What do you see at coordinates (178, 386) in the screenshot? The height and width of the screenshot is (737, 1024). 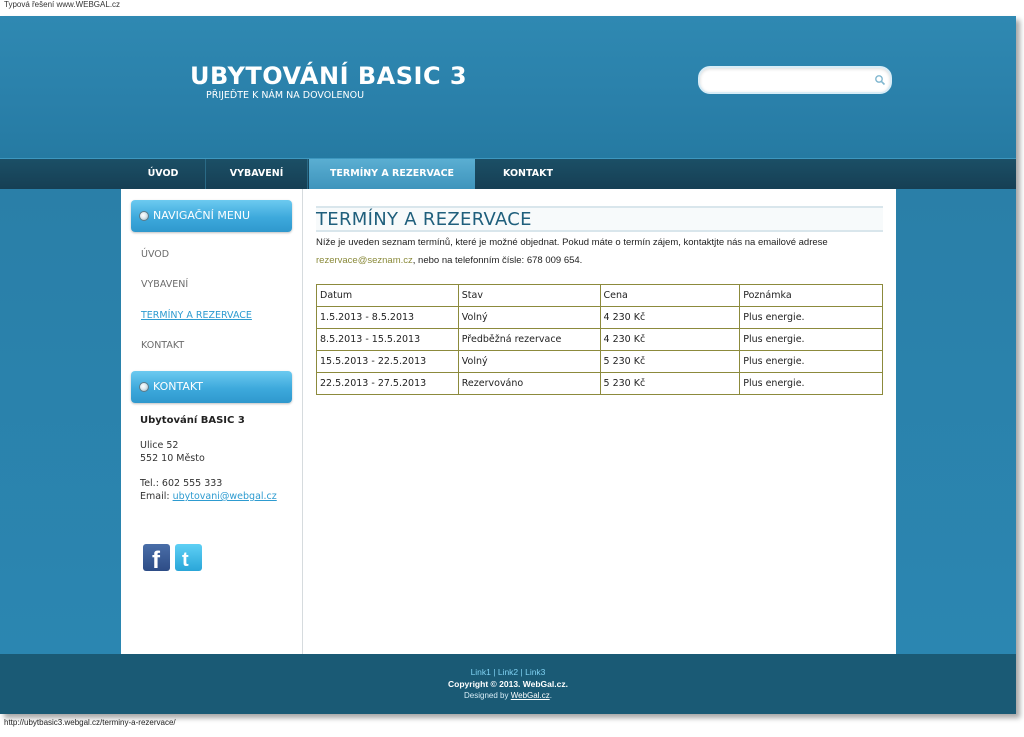 I see `contact-title: KONTAKT` at bounding box center [178, 386].